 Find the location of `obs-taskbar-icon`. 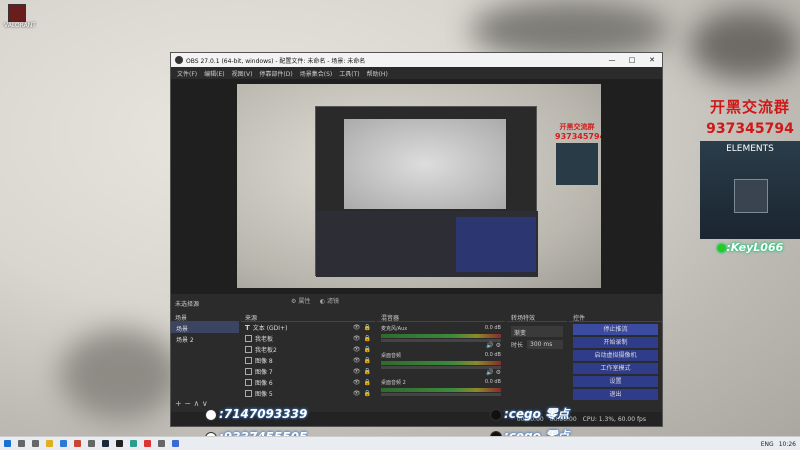

obs-taskbar-icon is located at coordinates (119, 443).